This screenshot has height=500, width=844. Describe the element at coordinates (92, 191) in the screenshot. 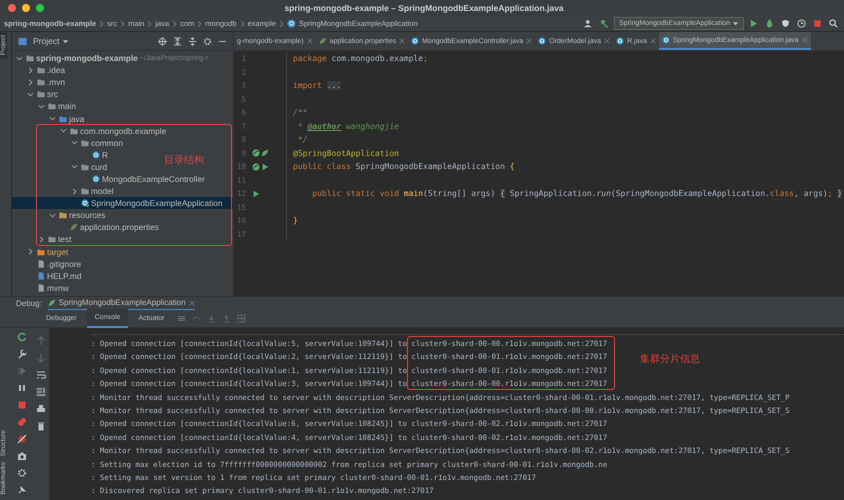

I see `tree-item: model` at that location.